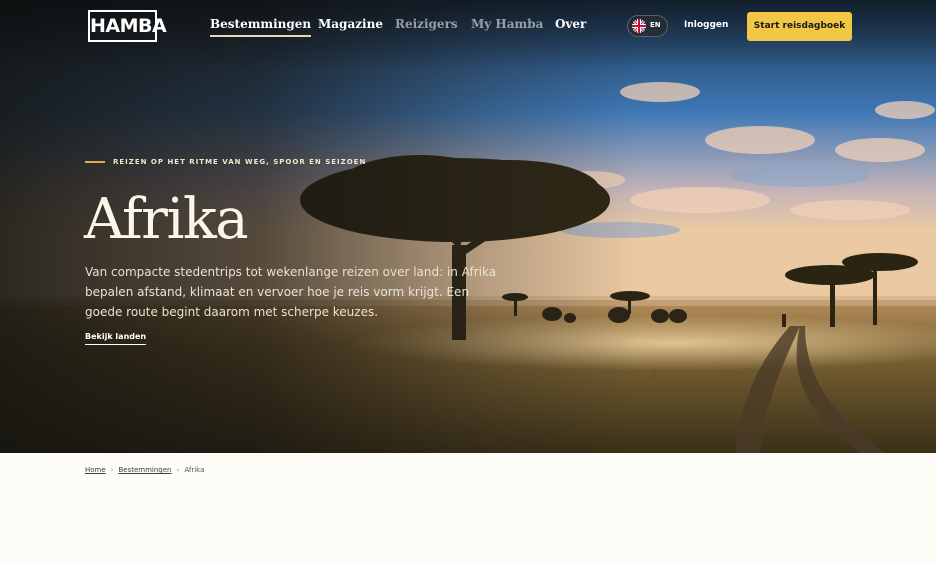 This screenshot has height=564, width=936. Describe the element at coordinates (261, 27) in the screenshot. I see `nav-bestemmingen: Bestemmingen` at that location.